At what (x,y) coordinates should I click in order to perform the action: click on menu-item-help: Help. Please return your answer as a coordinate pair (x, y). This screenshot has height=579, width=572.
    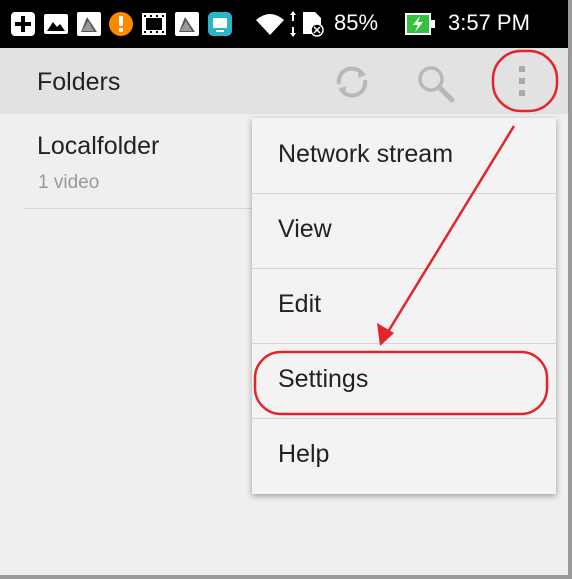
    Looking at the image, I should click on (404, 455).